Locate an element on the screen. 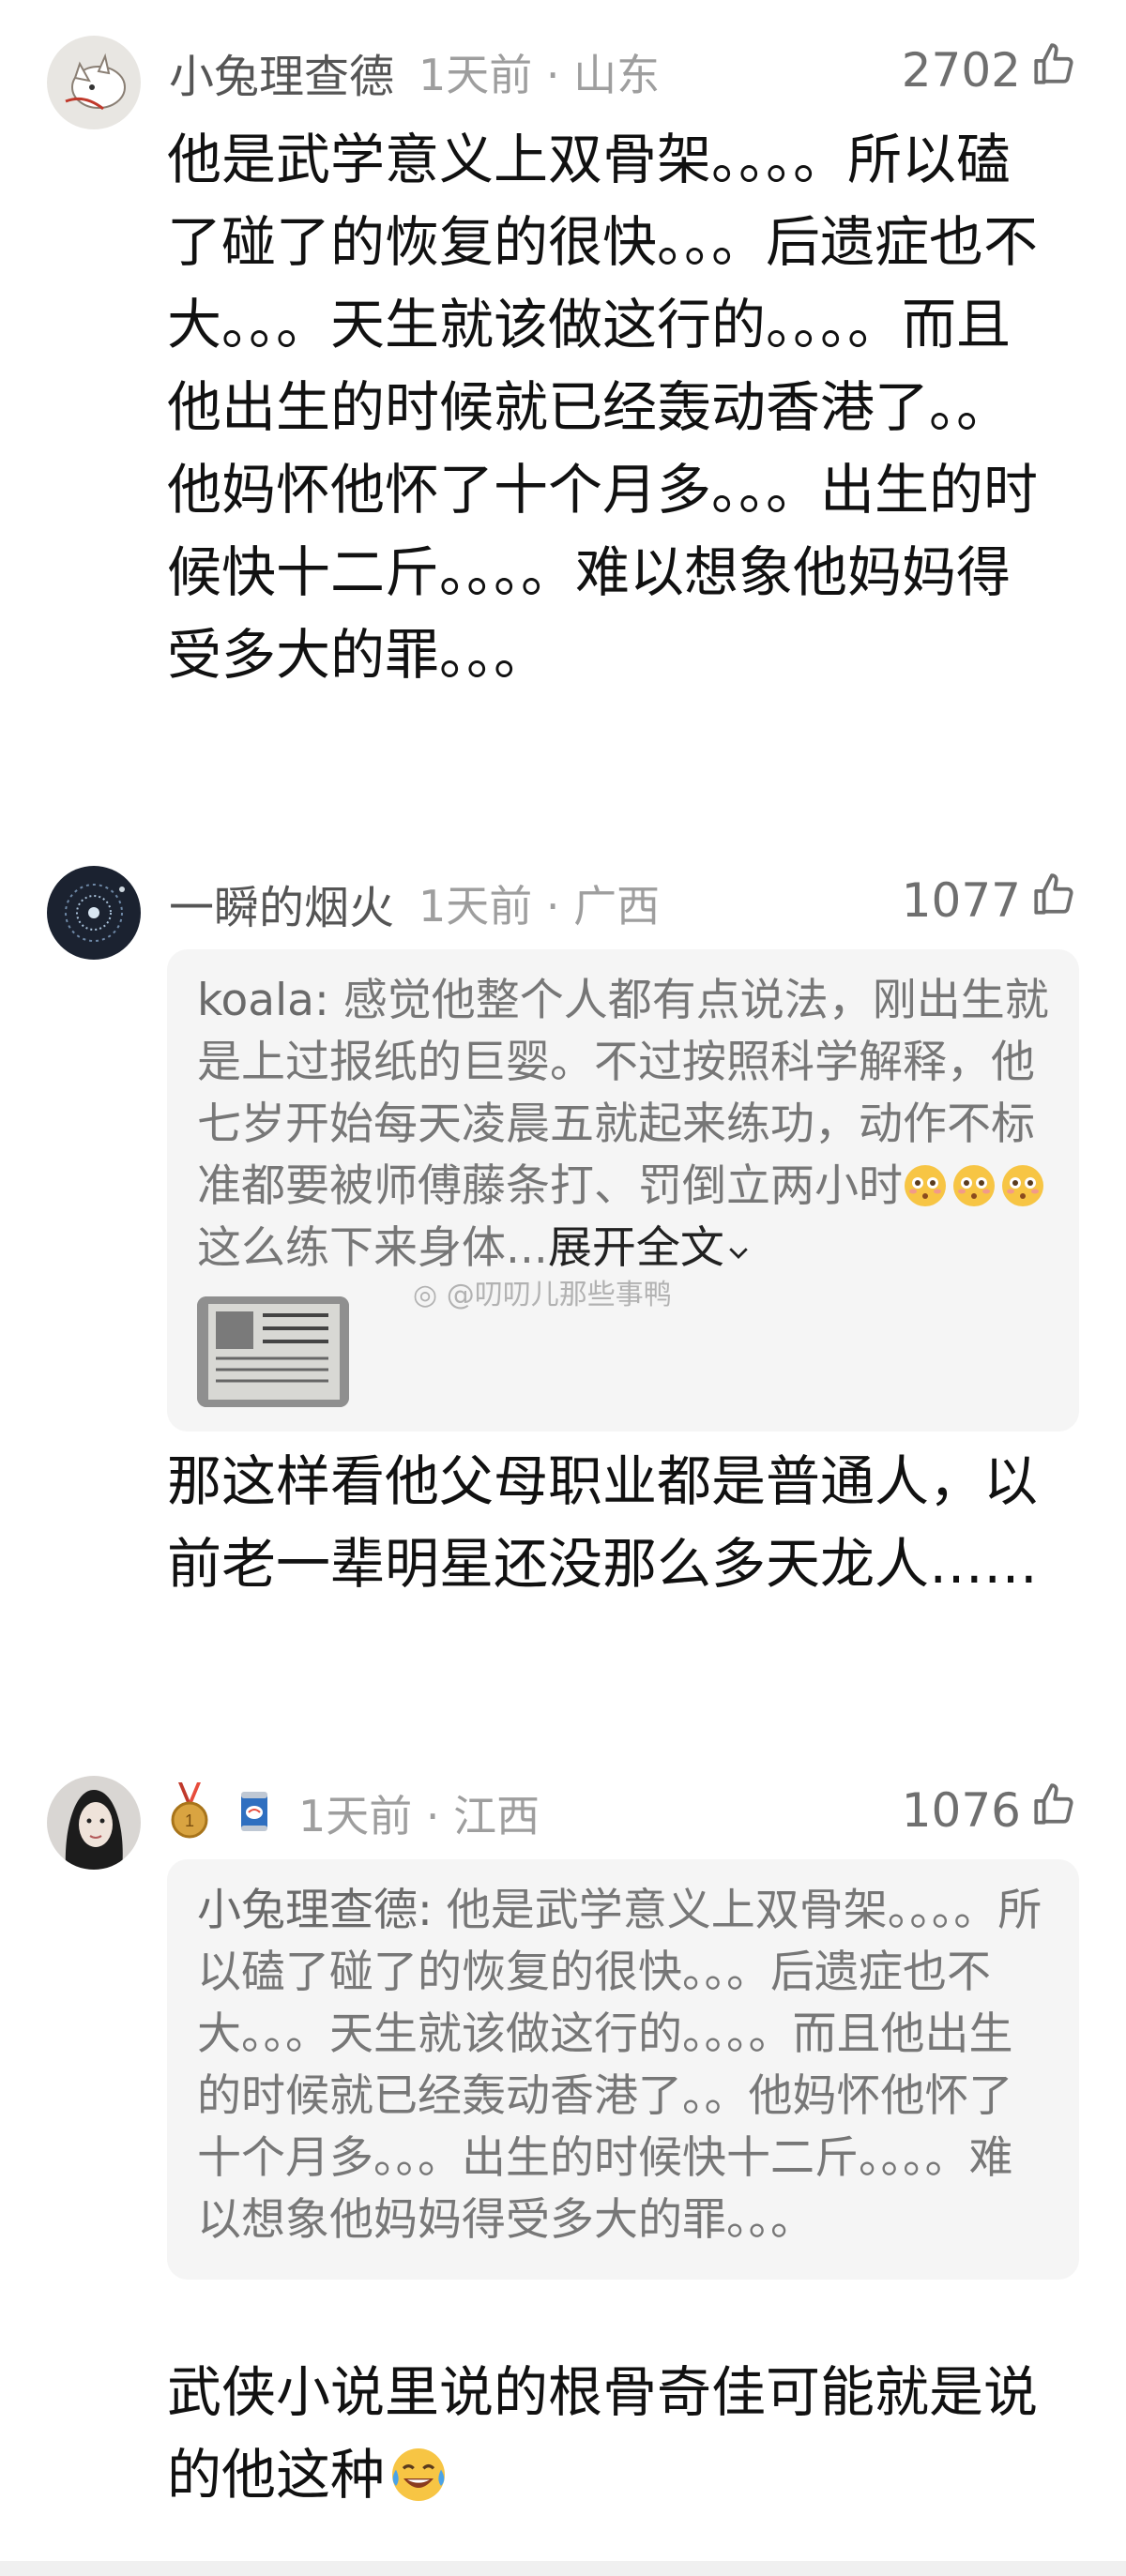 The image size is (1126, 2576). like-button: 2702 is located at coordinates (989, 70).